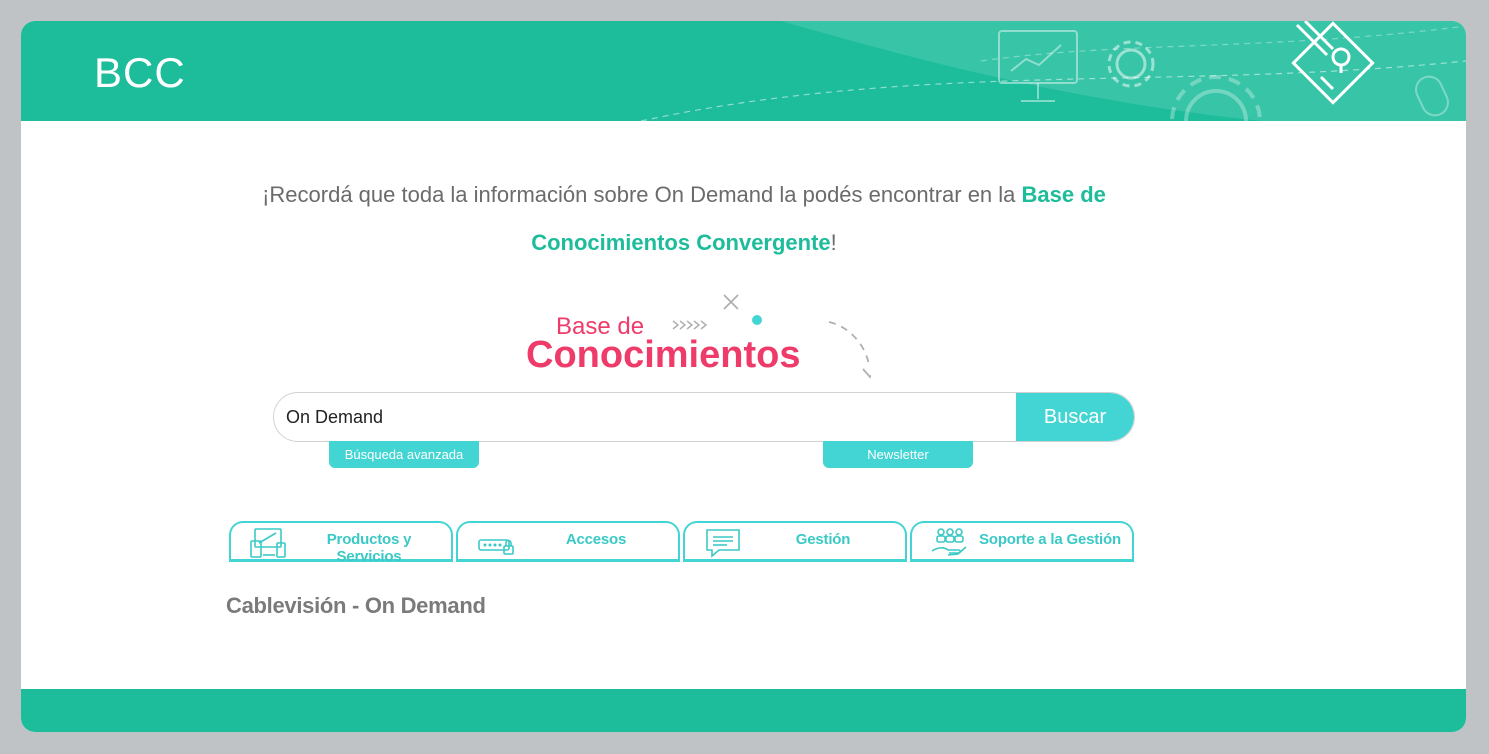 This screenshot has width=1489, height=754. I want to click on tab-label: Soporte a la Gestión, so click(1050, 539).